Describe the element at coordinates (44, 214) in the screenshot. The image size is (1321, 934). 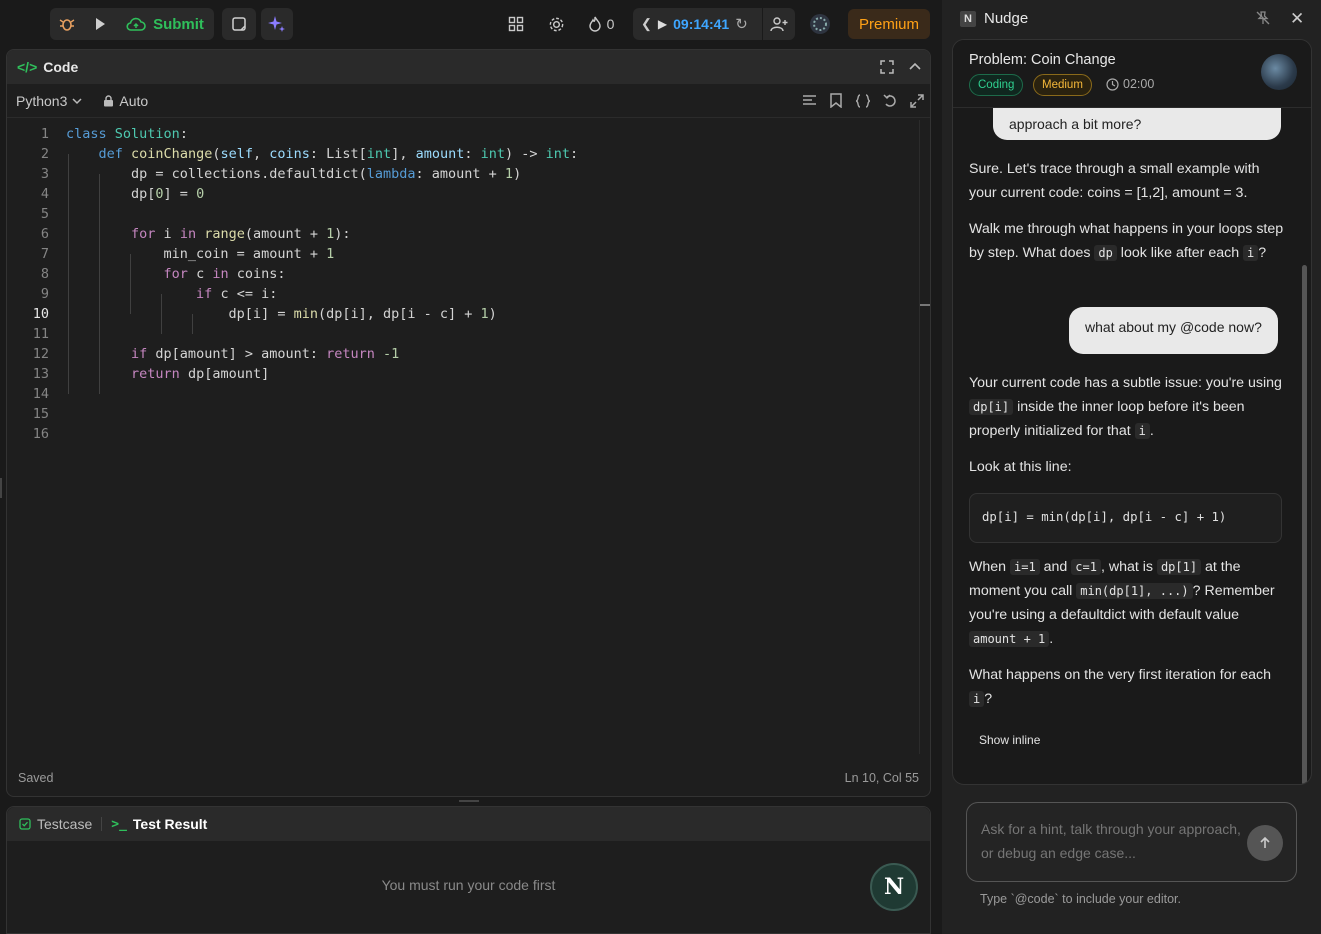
I see `line-number: 5` at that location.